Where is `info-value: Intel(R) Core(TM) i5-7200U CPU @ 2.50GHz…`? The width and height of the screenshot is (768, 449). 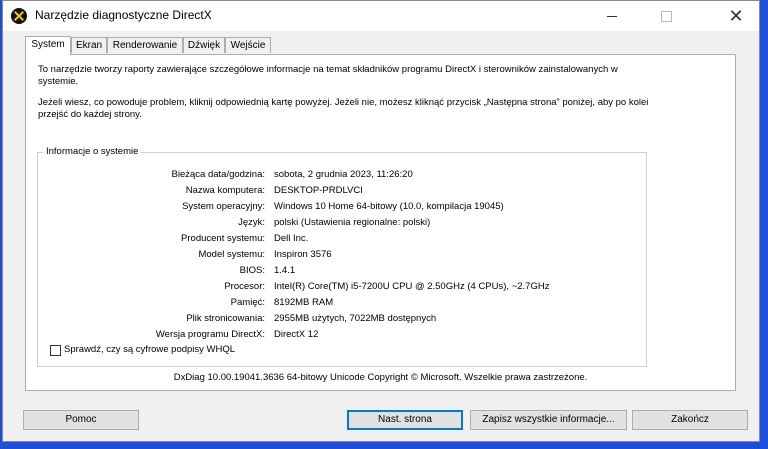 info-value: Intel(R) Core(TM) i5-7200U CPU @ 2.50GHz… is located at coordinates (412, 286).